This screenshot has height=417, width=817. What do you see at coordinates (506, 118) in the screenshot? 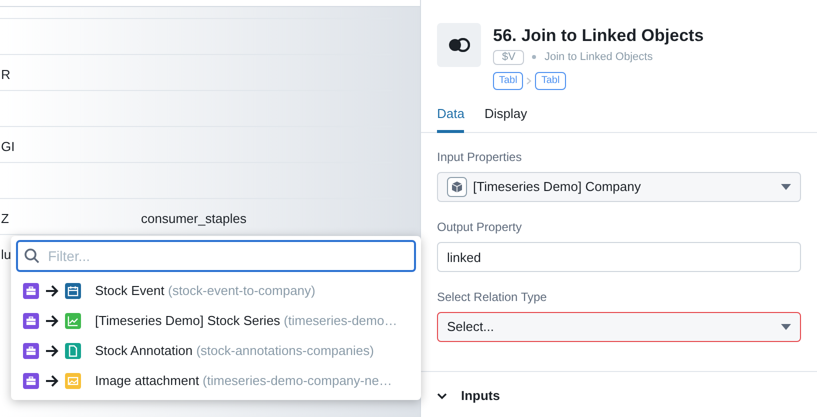
I see `tab: Display` at bounding box center [506, 118].